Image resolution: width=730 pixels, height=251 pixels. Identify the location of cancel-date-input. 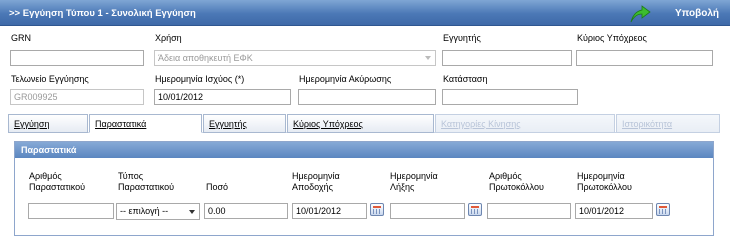
(367, 97).